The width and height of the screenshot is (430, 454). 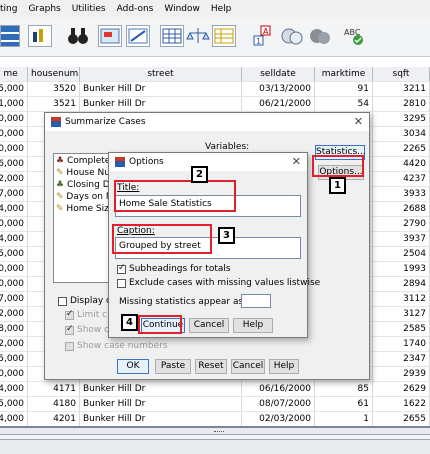 I want to click on value-labels-icon: A1, so click(x=264, y=36).